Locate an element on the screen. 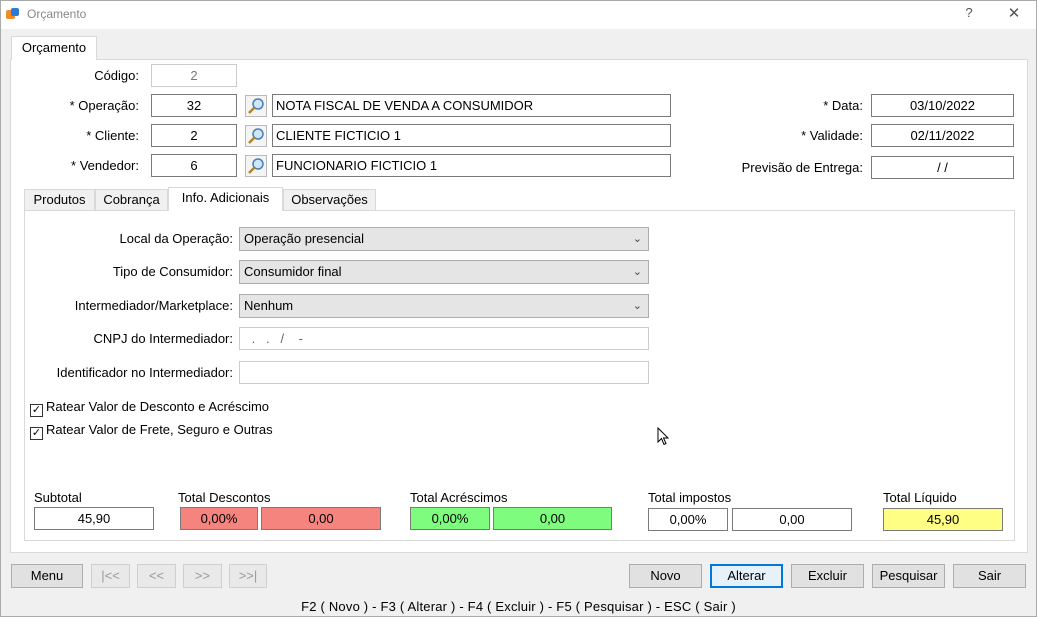  cliente-code-field: 2 is located at coordinates (194, 135).